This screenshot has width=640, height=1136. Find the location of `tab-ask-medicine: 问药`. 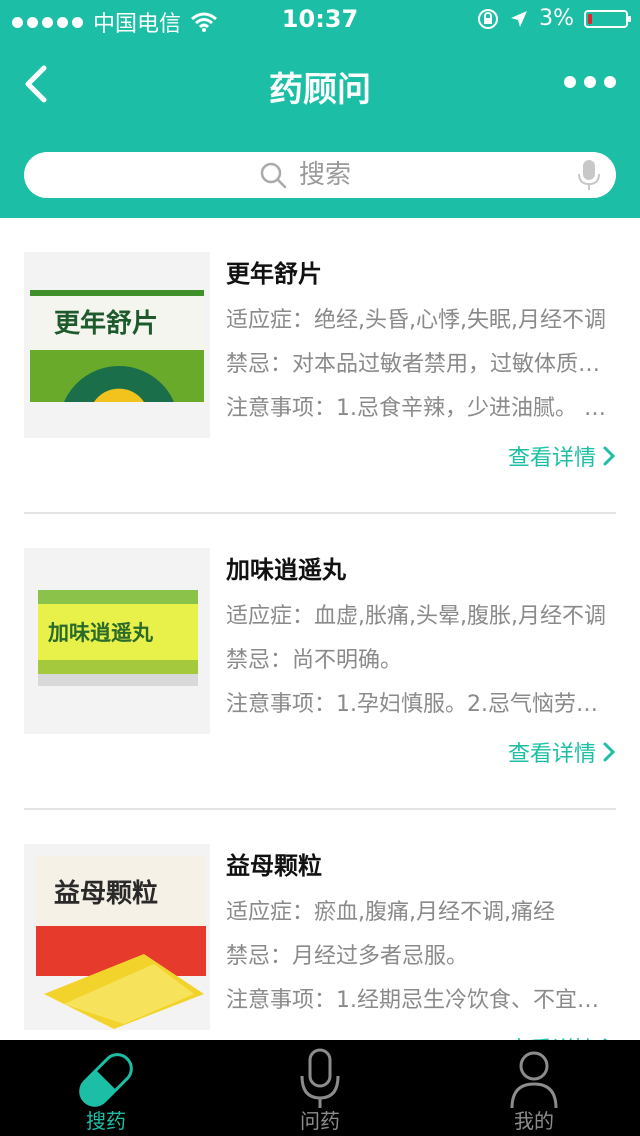

tab-ask-medicine: 问药 is located at coordinates (320, 1088).